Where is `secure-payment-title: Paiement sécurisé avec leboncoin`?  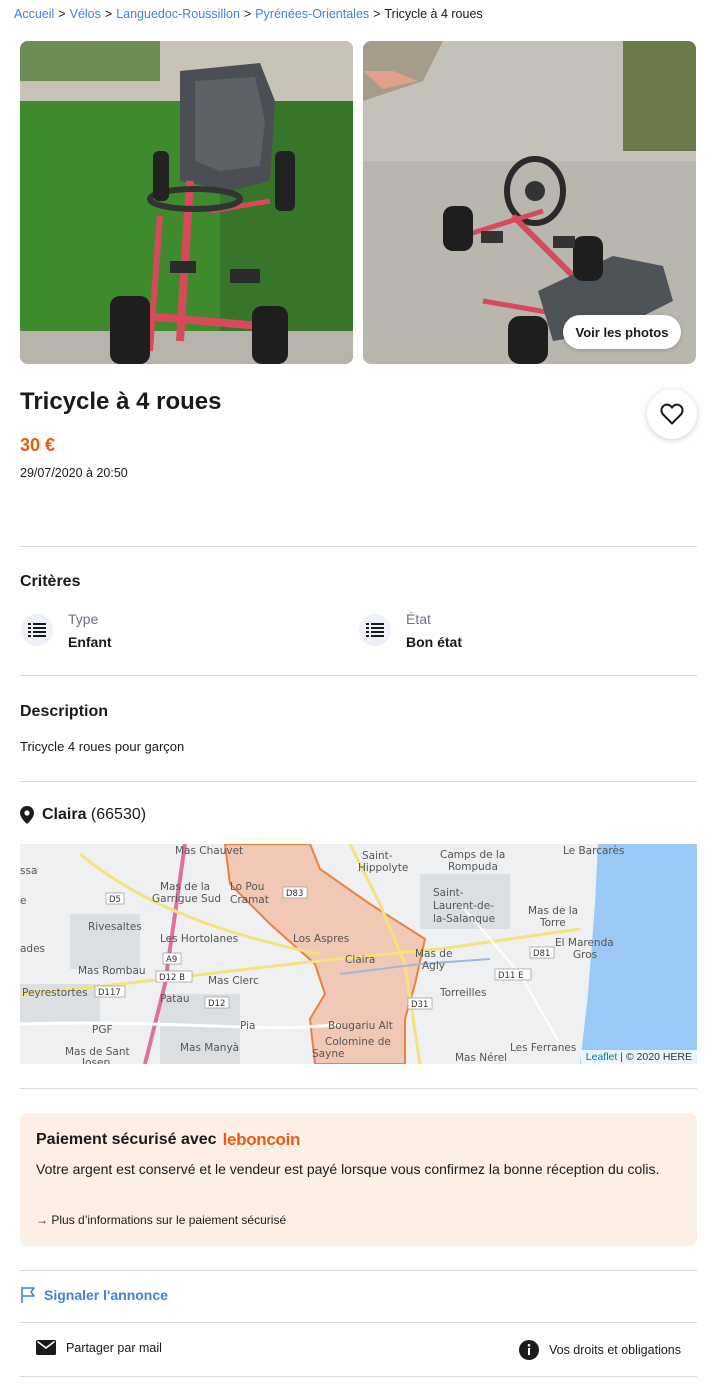 secure-payment-title: Paiement sécurisé avec leboncoin is located at coordinates (168, 1140).